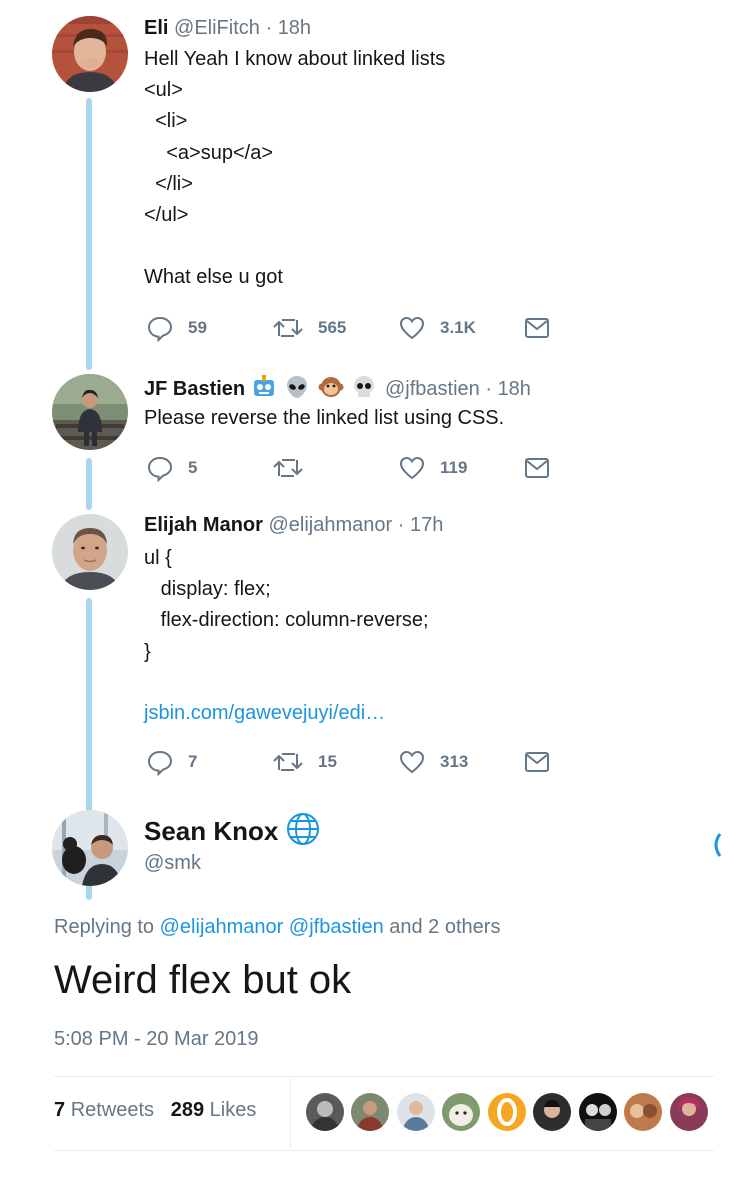 The width and height of the screenshot is (744, 1200). Describe the element at coordinates (263, 385) in the screenshot. I see `robot-emoji-icon` at that location.